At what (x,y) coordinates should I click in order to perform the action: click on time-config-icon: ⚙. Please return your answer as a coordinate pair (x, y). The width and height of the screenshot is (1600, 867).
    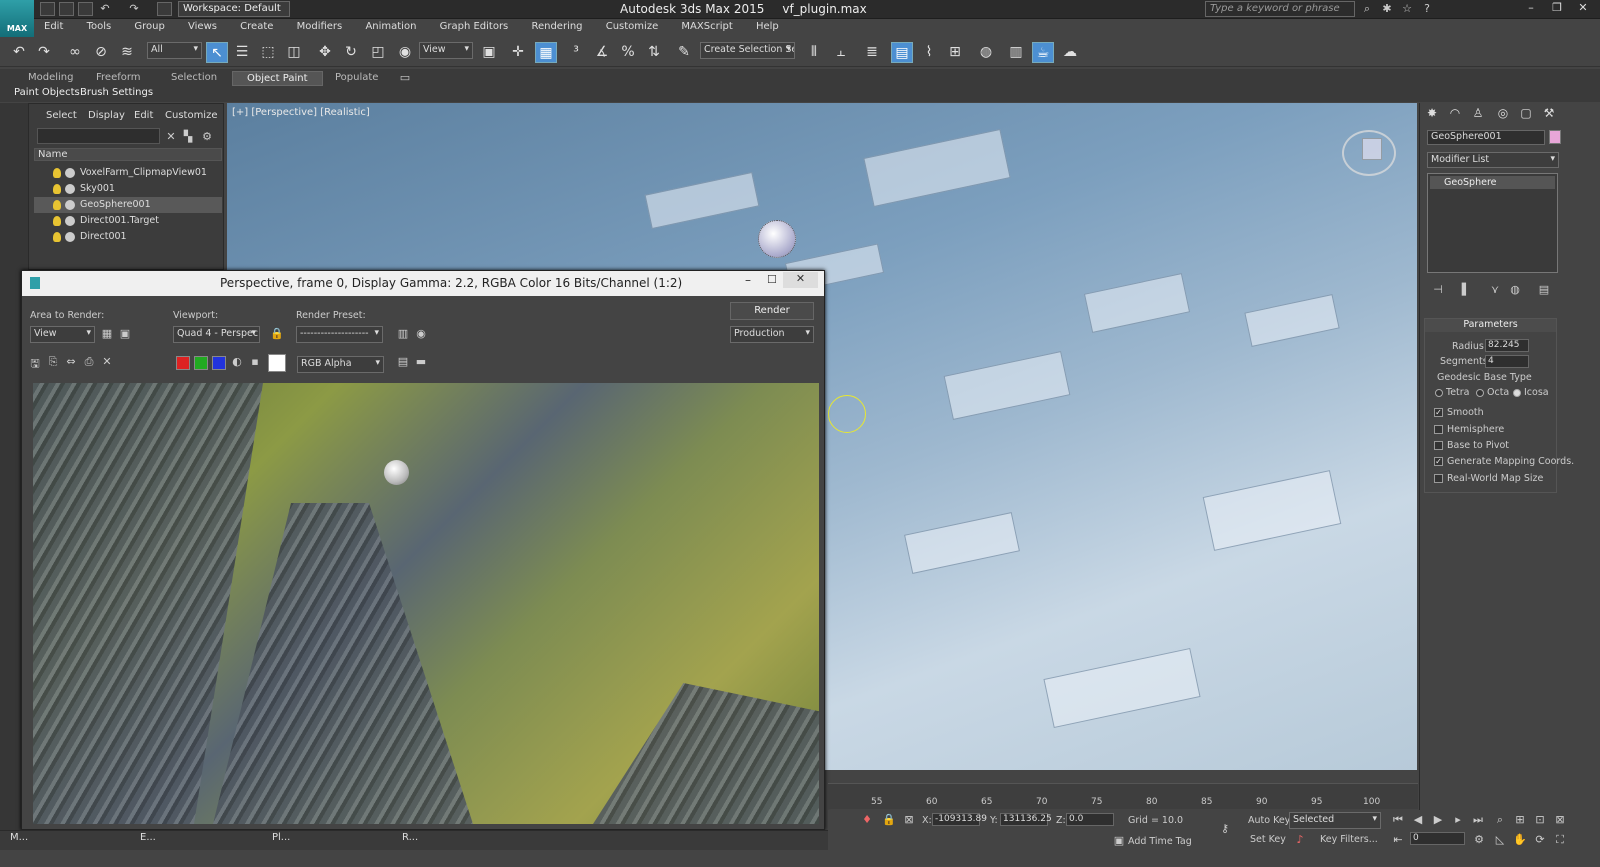
    Looking at the image, I should click on (1479, 840).